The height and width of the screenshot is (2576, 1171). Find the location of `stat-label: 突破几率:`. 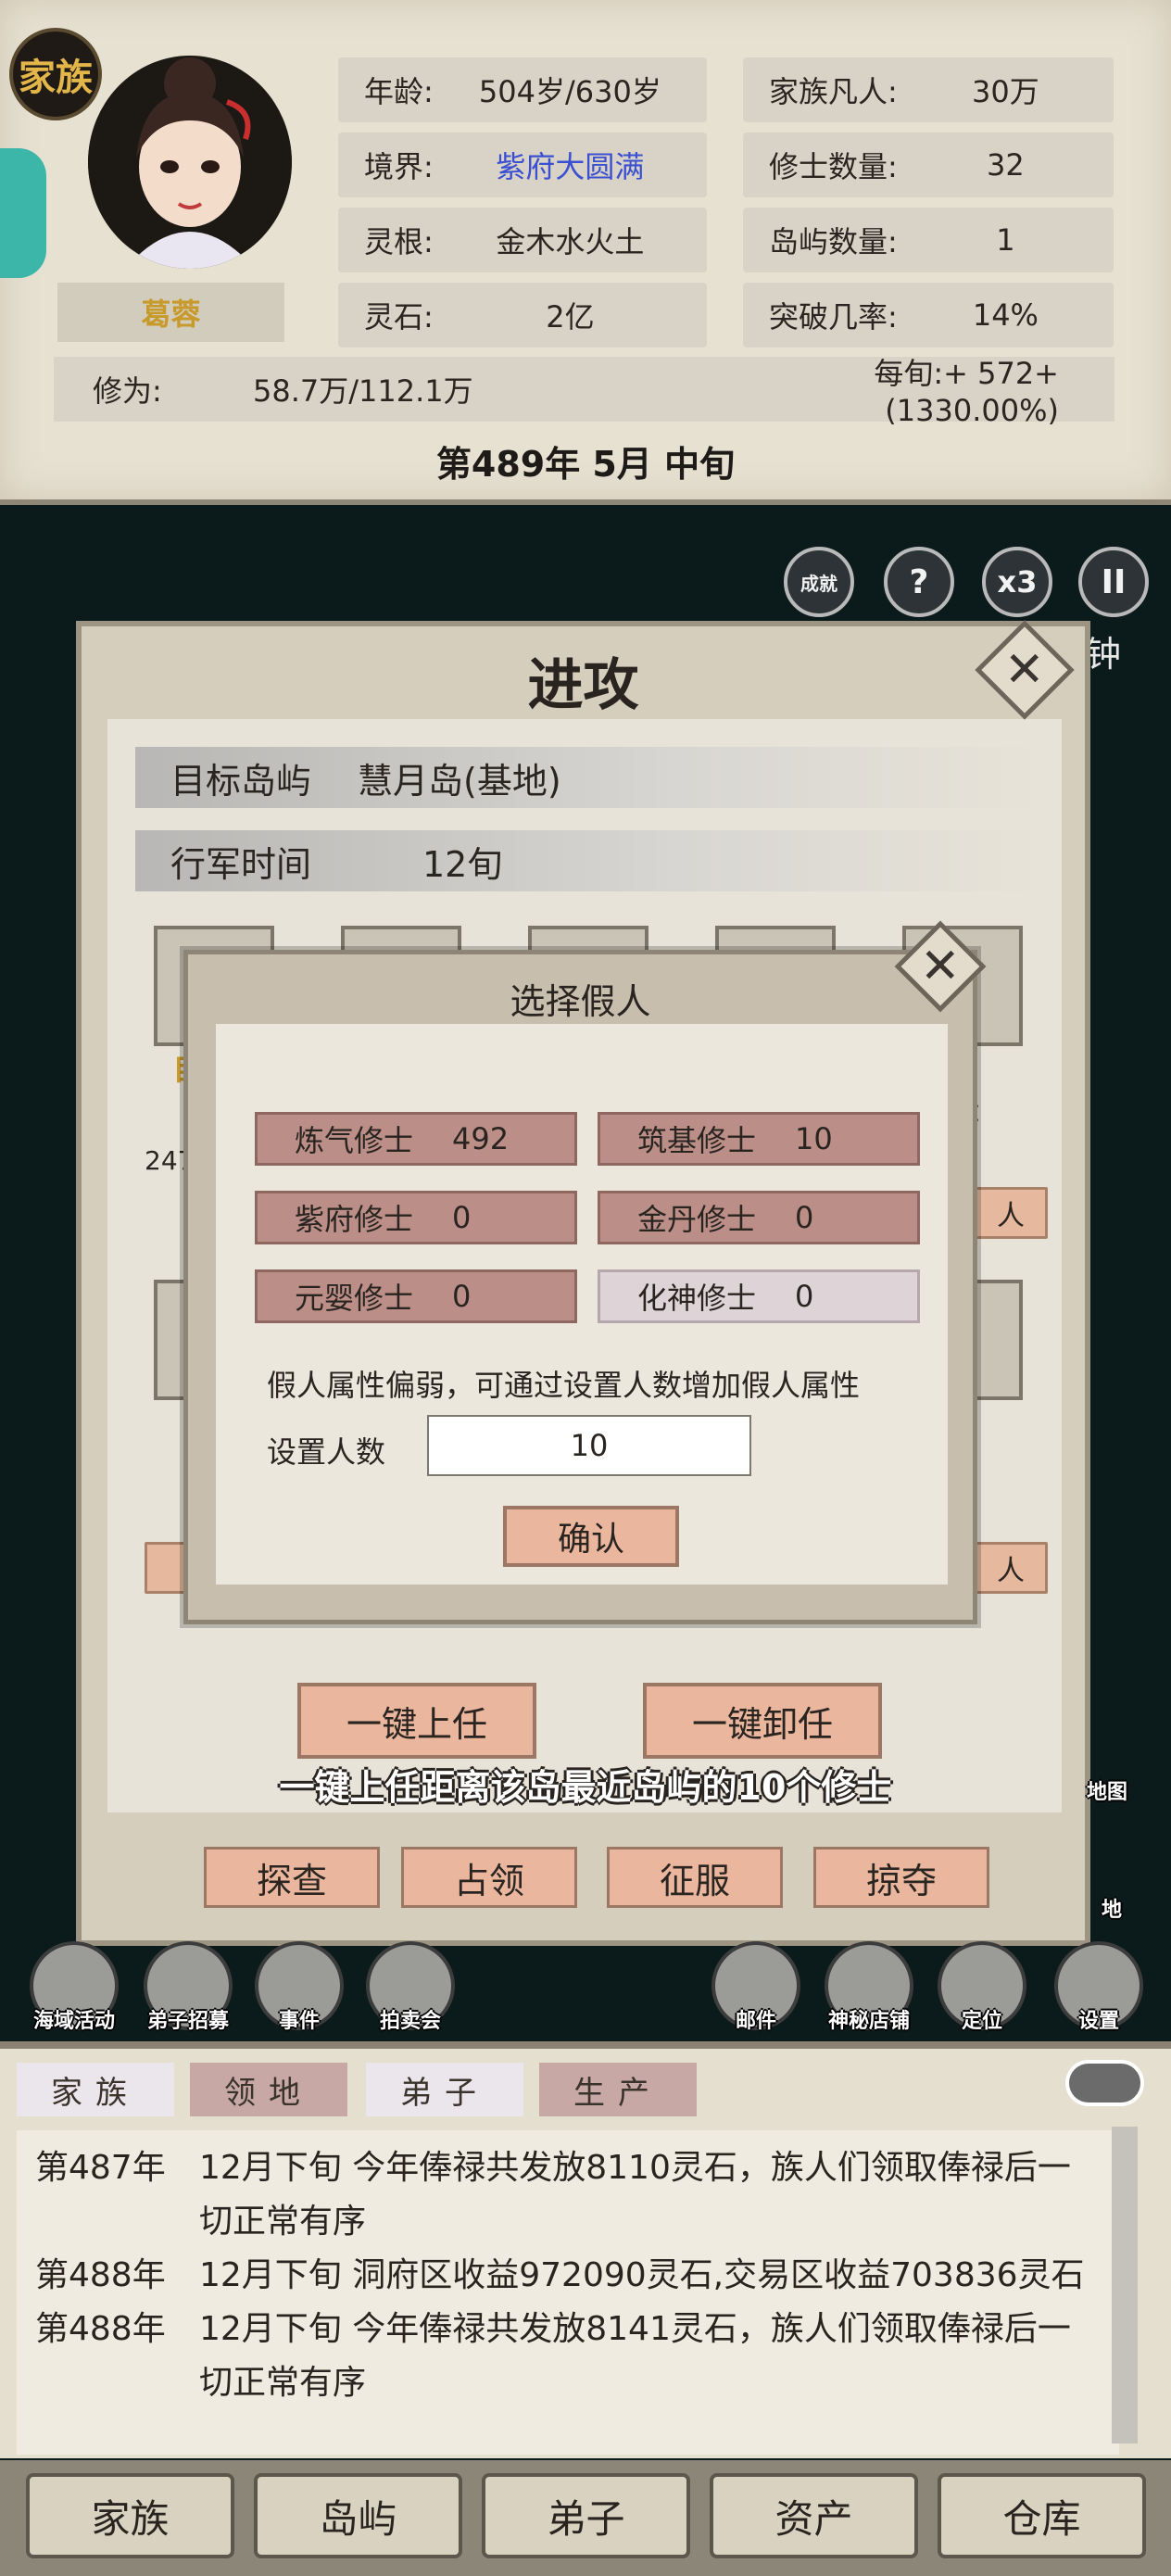

stat-label: 突破几率: is located at coordinates (834, 317).